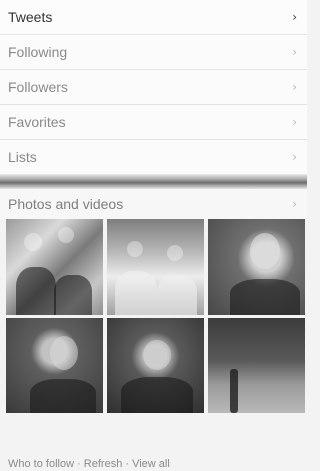 This screenshot has height=471, width=320. What do you see at coordinates (30, 16) in the screenshot?
I see `nav-item-label: Tweets` at bounding box center [30, 16].